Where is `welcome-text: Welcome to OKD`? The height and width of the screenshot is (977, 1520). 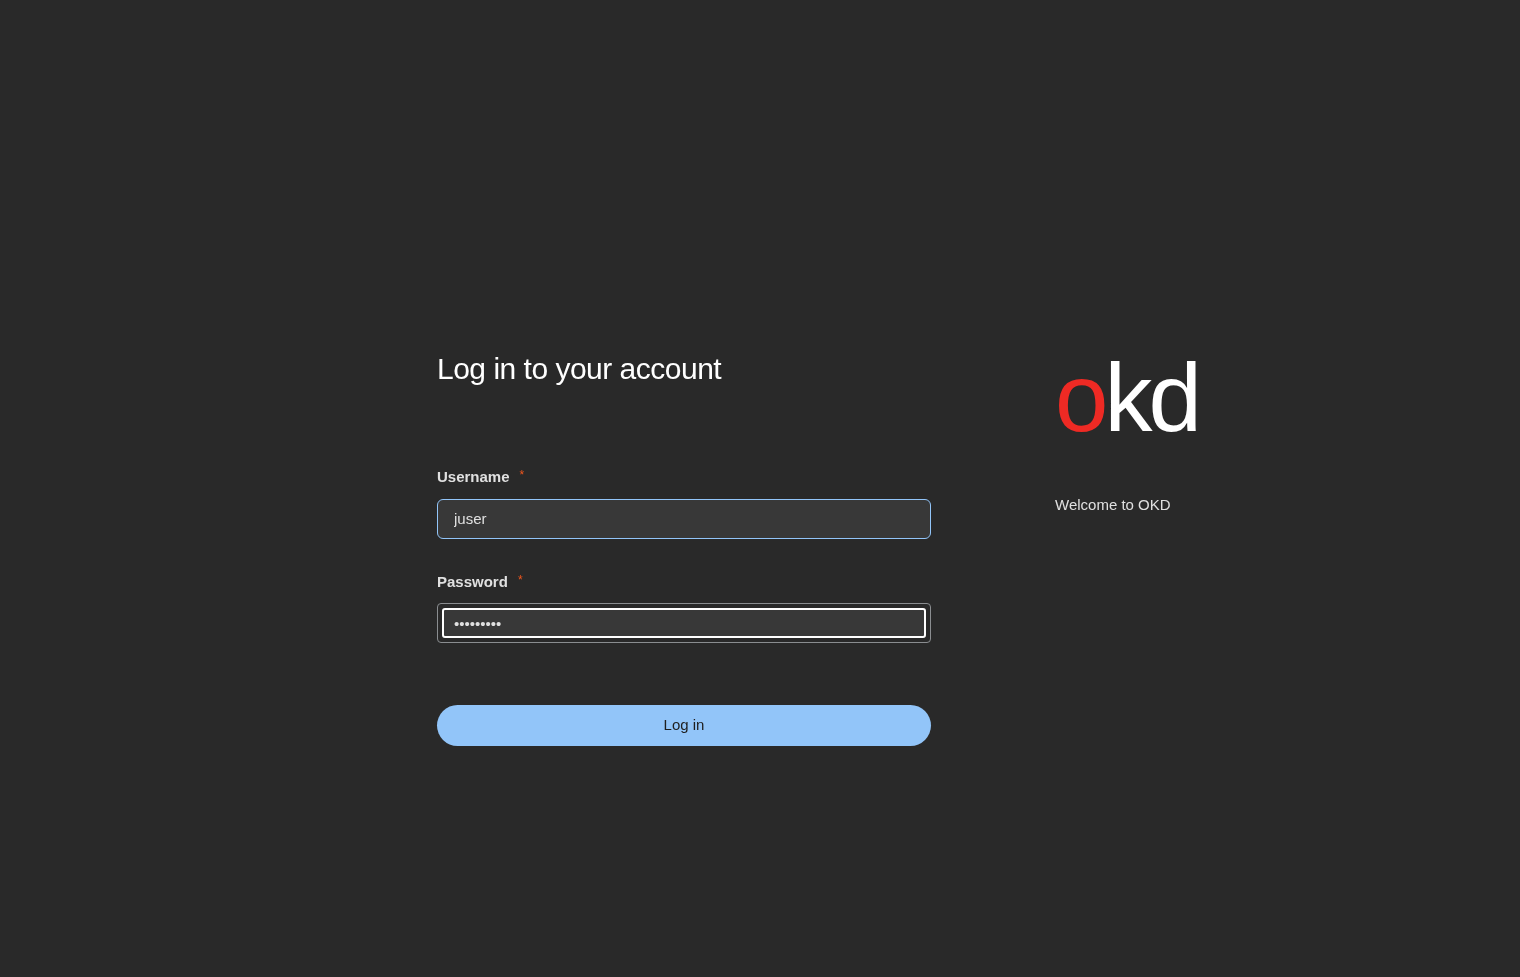 welcome-text: Welcome to OKD is located at coordinates (1113, 505).